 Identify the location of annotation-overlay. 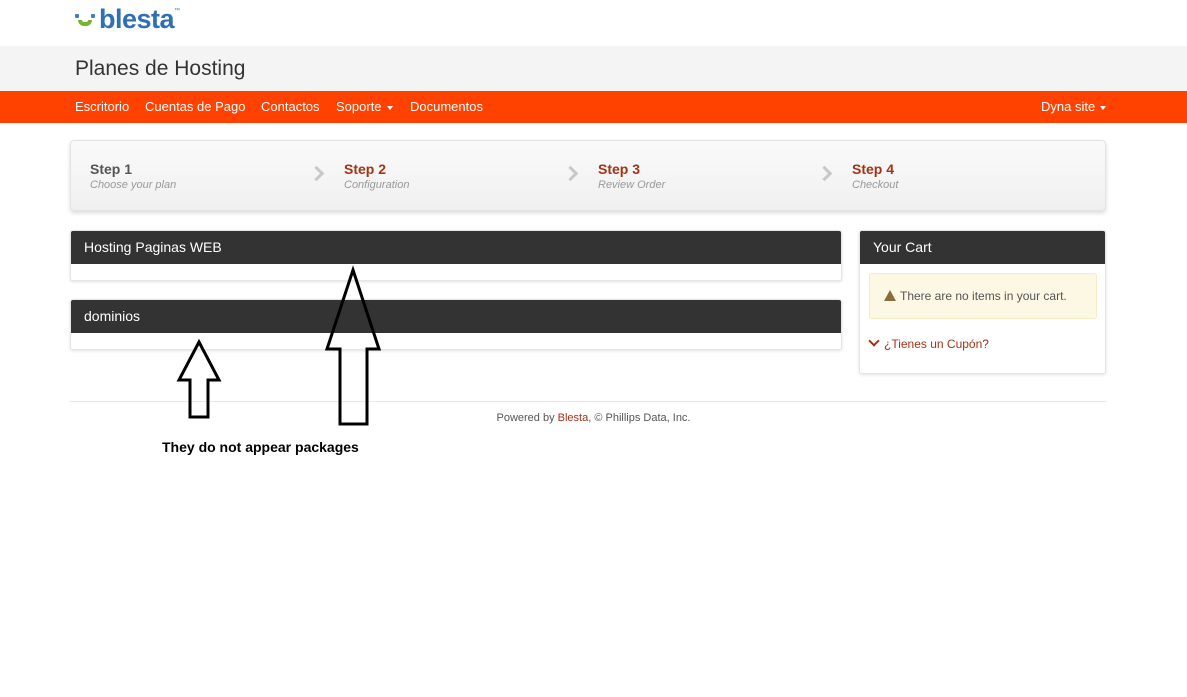
(279, 345).